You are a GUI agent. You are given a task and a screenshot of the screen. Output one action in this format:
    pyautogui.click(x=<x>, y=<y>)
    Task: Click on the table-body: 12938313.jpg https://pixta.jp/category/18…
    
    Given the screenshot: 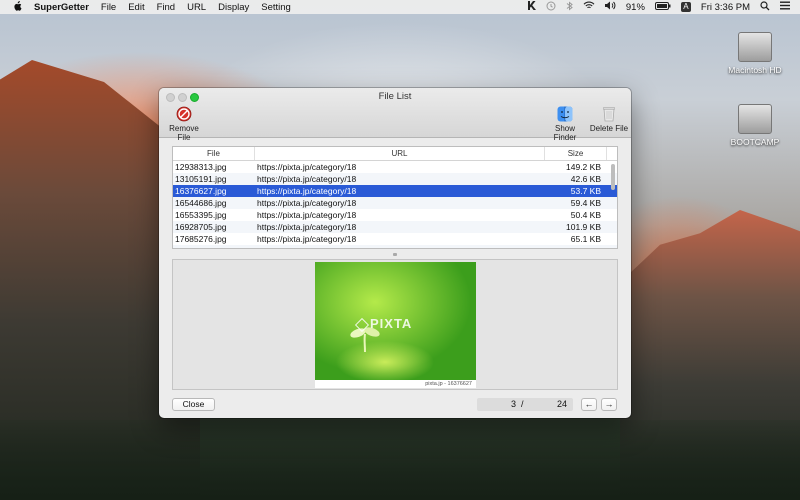 What is the action you would take?
    pyautogui.click(x=395, y=204)
    